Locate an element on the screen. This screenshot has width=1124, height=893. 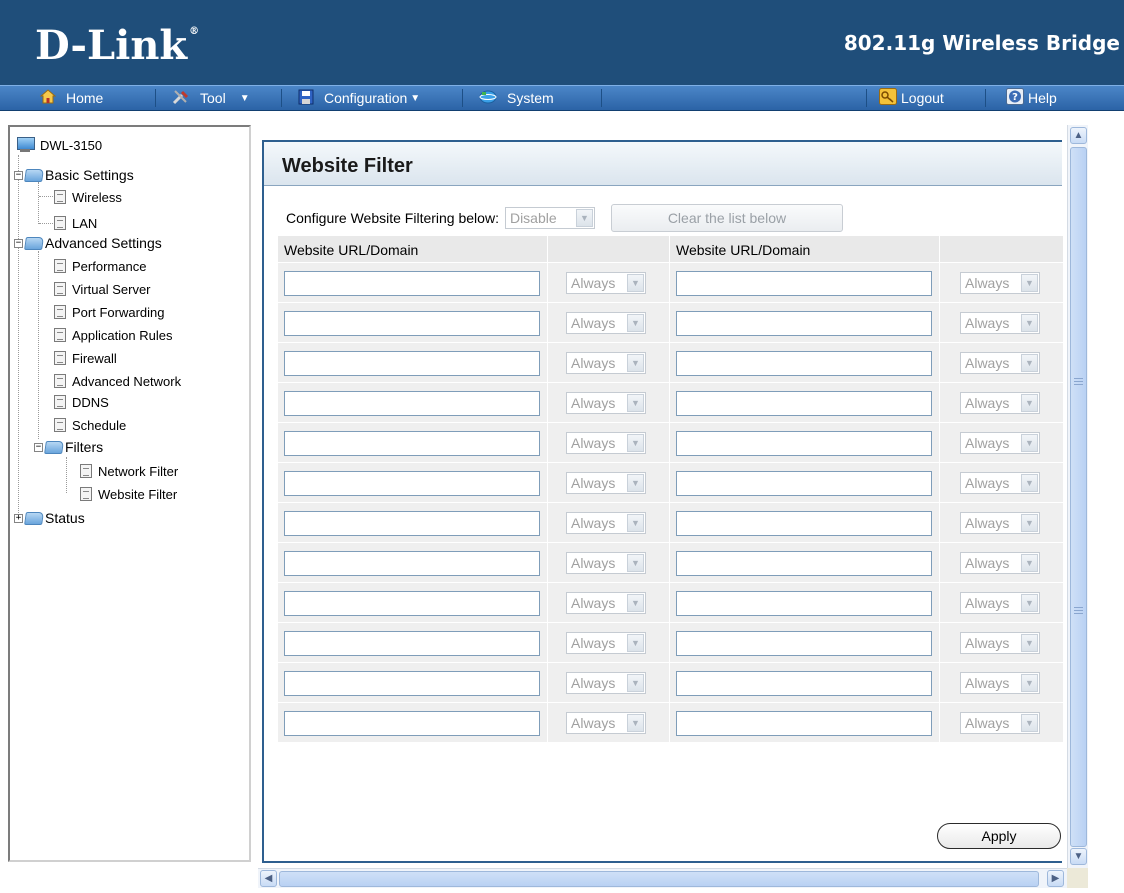
clear-list-button: Clear the list below is located at coordinates (726, 218).